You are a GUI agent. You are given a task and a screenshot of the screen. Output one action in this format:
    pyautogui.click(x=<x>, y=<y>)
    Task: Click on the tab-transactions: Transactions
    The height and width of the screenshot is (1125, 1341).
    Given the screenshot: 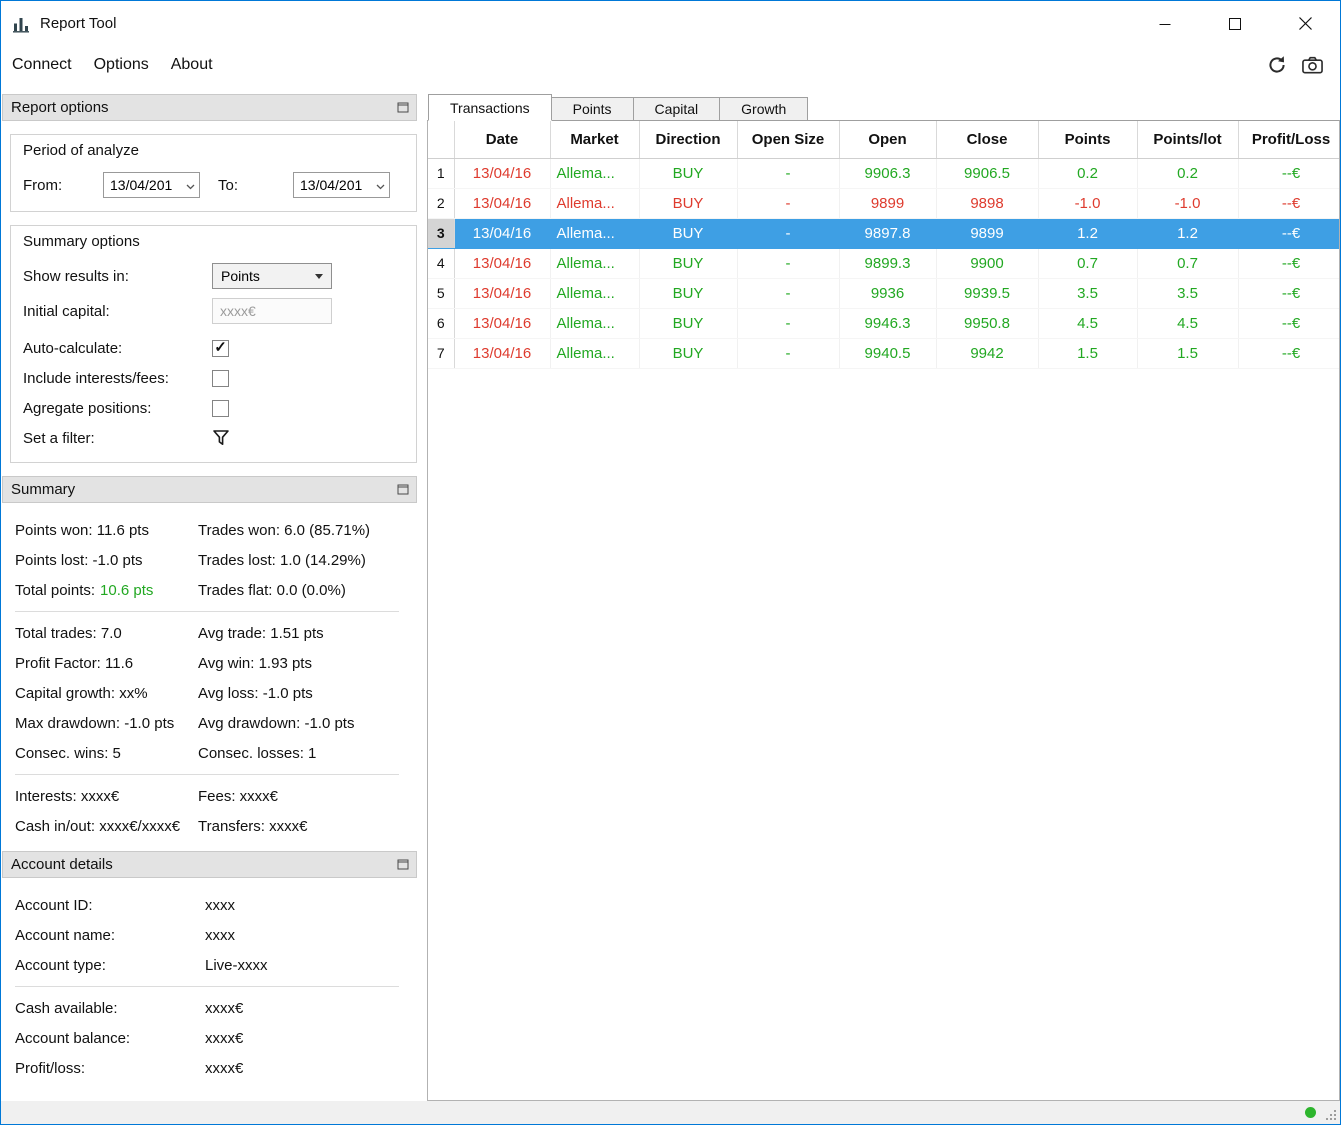 What is the action you would take?
    pyautogui.click(x=490, y=107)
    